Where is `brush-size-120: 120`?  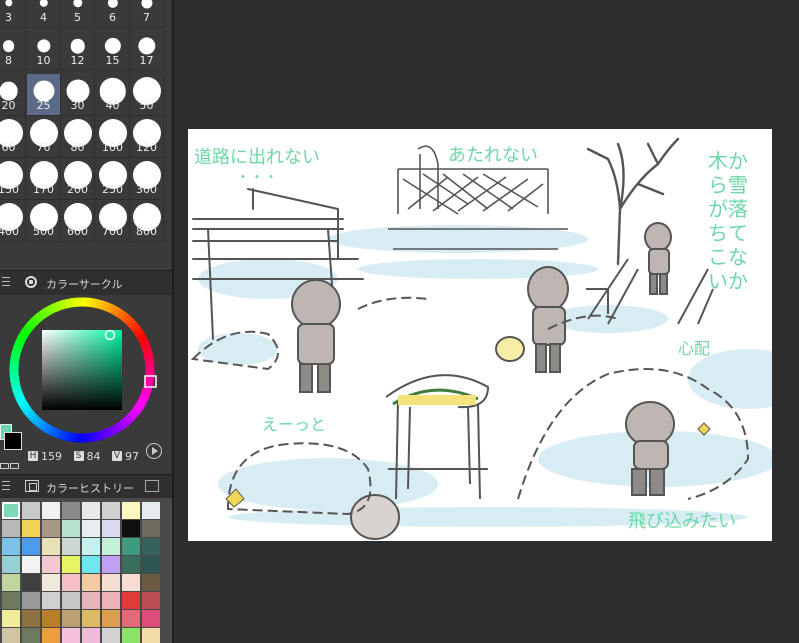
brush-size-120: 120 is located at coordinates (147, 137).